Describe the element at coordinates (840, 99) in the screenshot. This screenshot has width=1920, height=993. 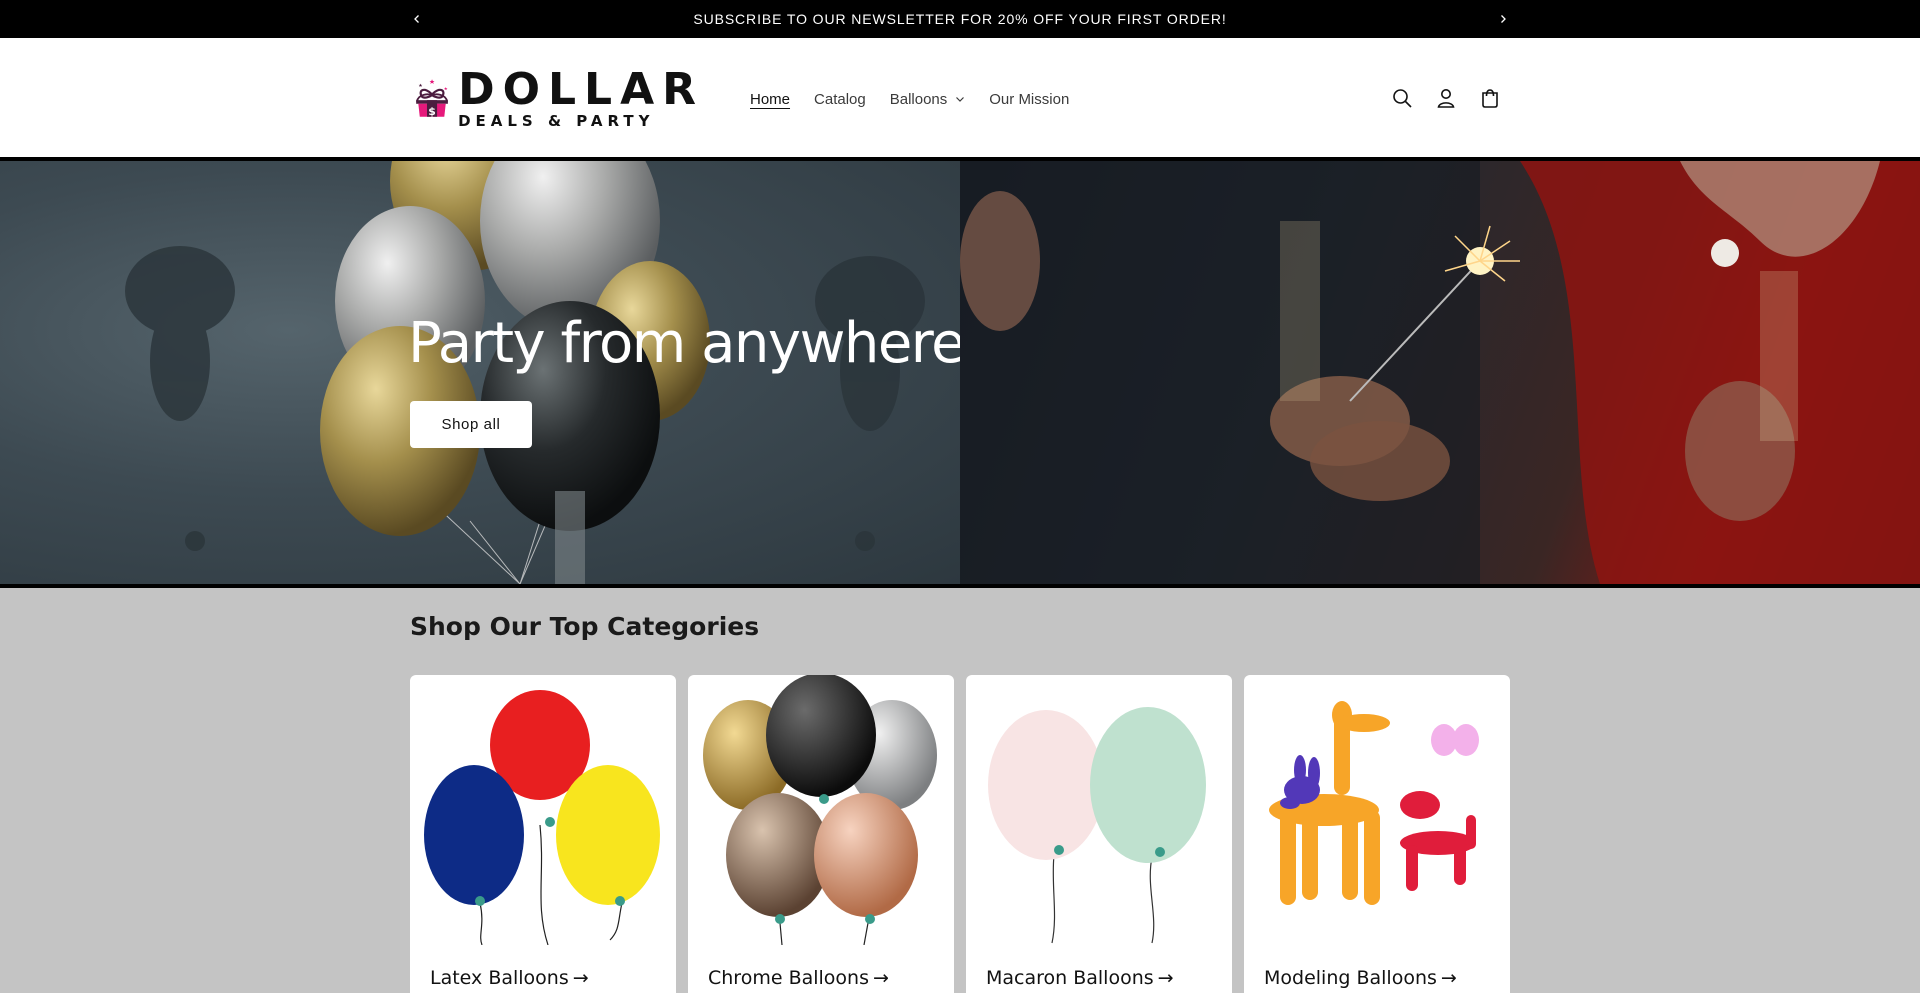
I see `nav-item-catalog: Catalog` at that location.